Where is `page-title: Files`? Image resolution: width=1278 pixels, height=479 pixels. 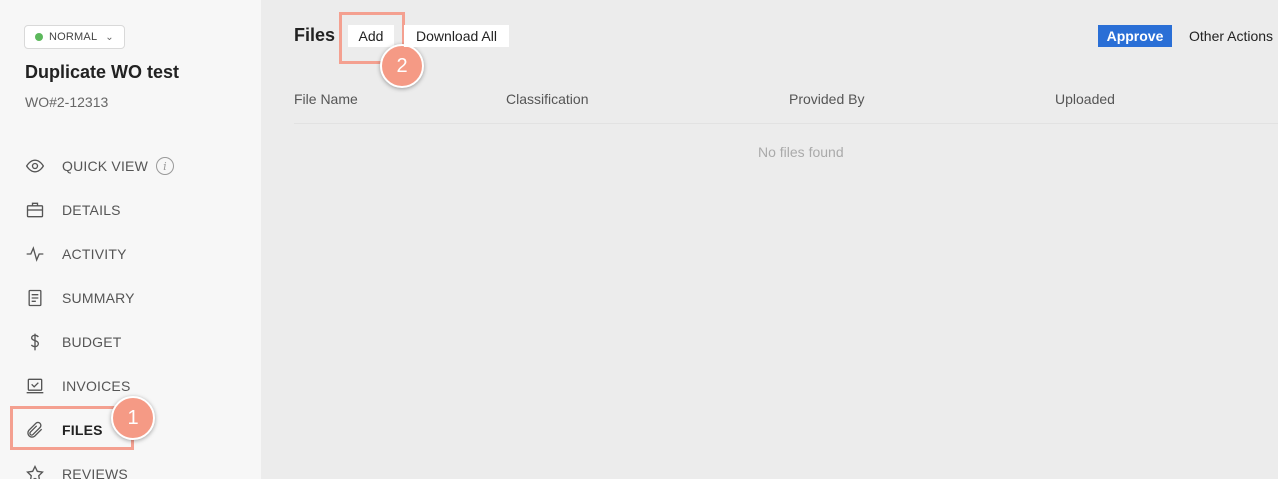 page-title: Files is located at coordinates (315, 35).